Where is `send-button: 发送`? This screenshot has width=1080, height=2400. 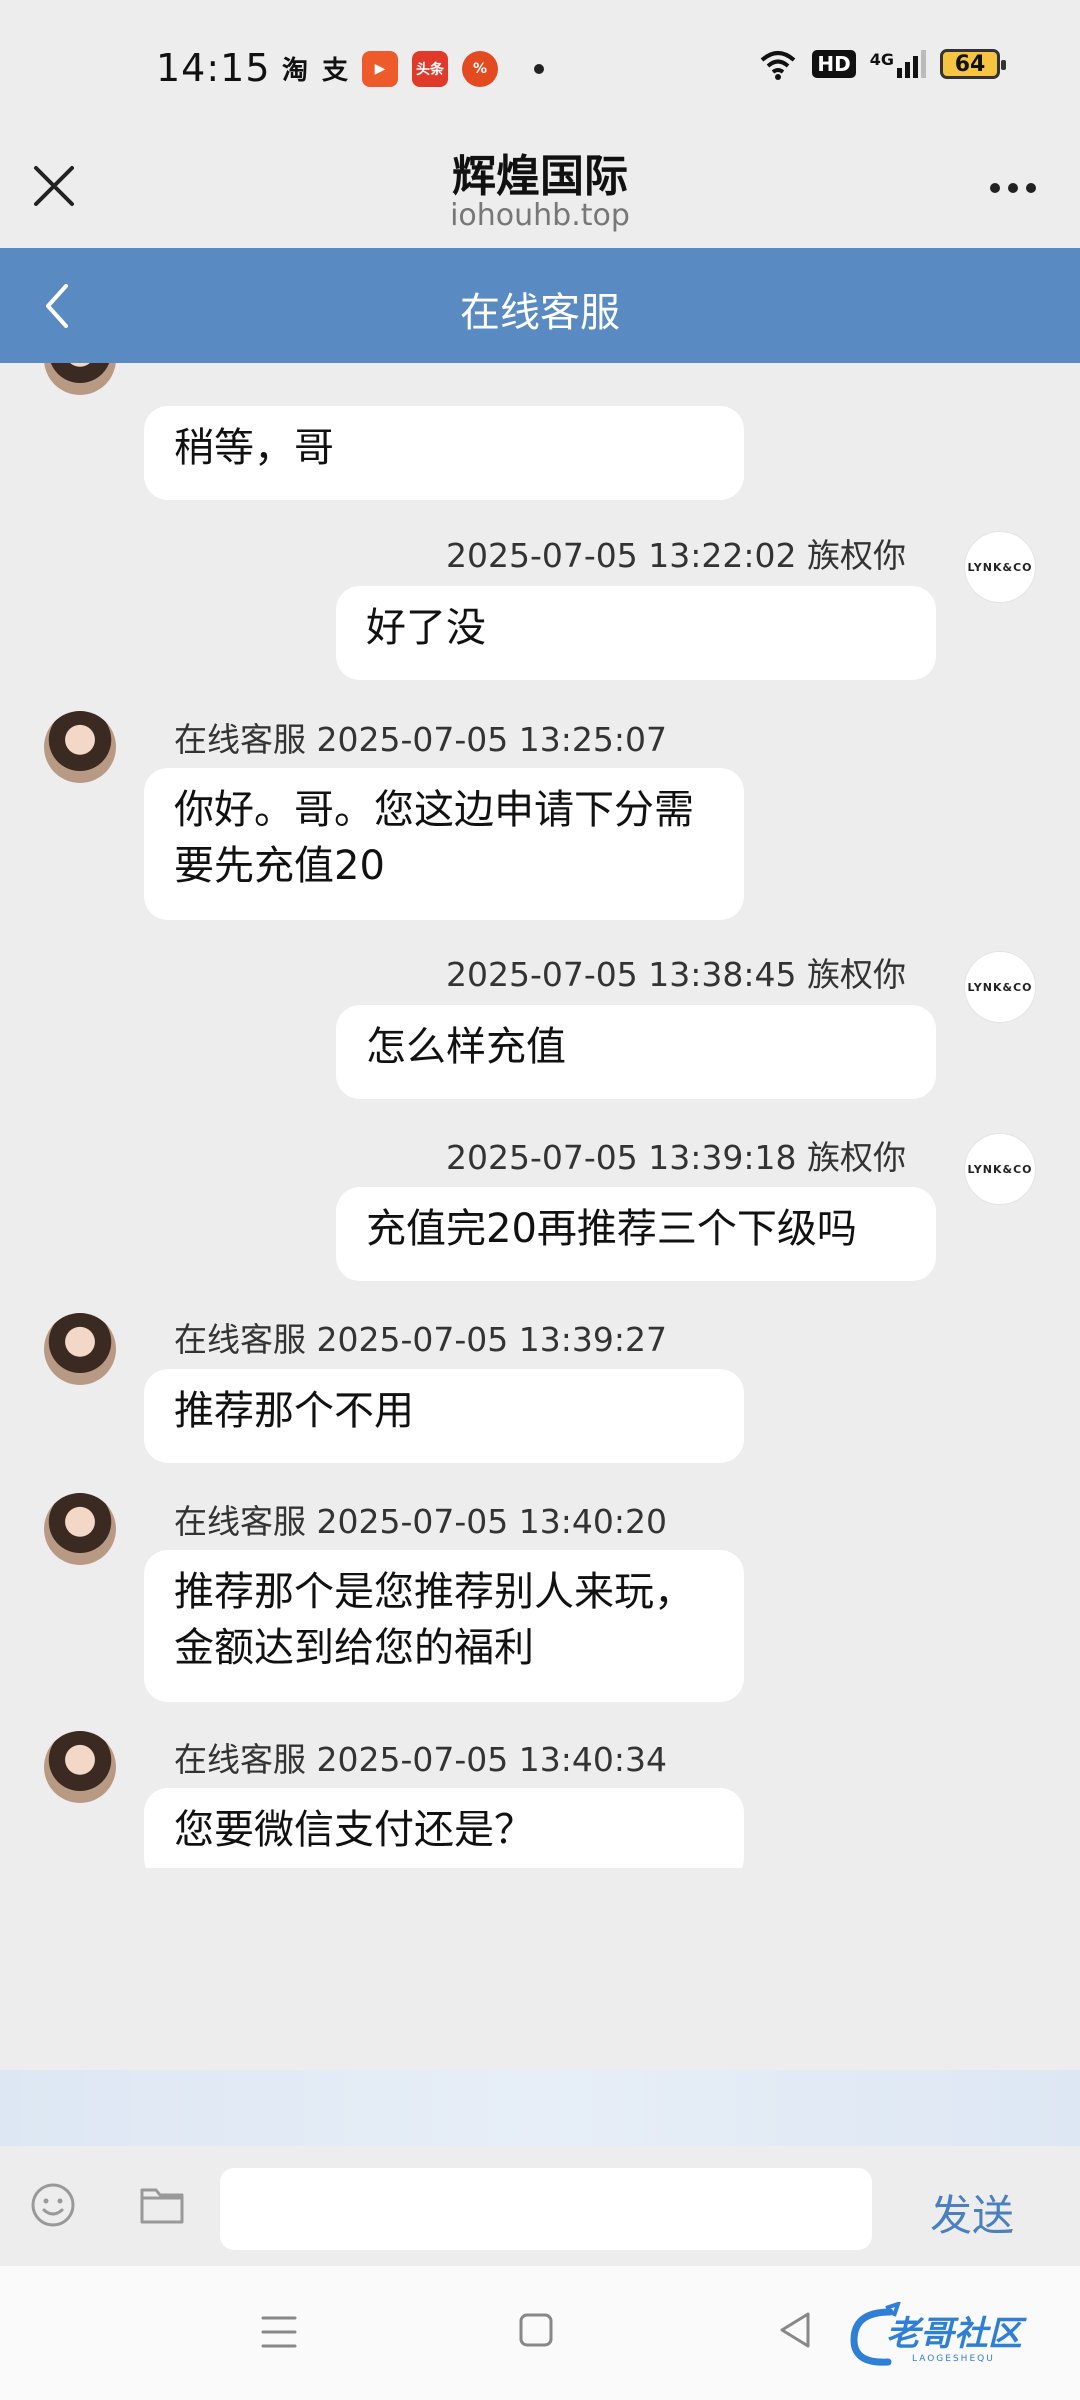
send-button: 发送 is located at coordinates (972, 2212).